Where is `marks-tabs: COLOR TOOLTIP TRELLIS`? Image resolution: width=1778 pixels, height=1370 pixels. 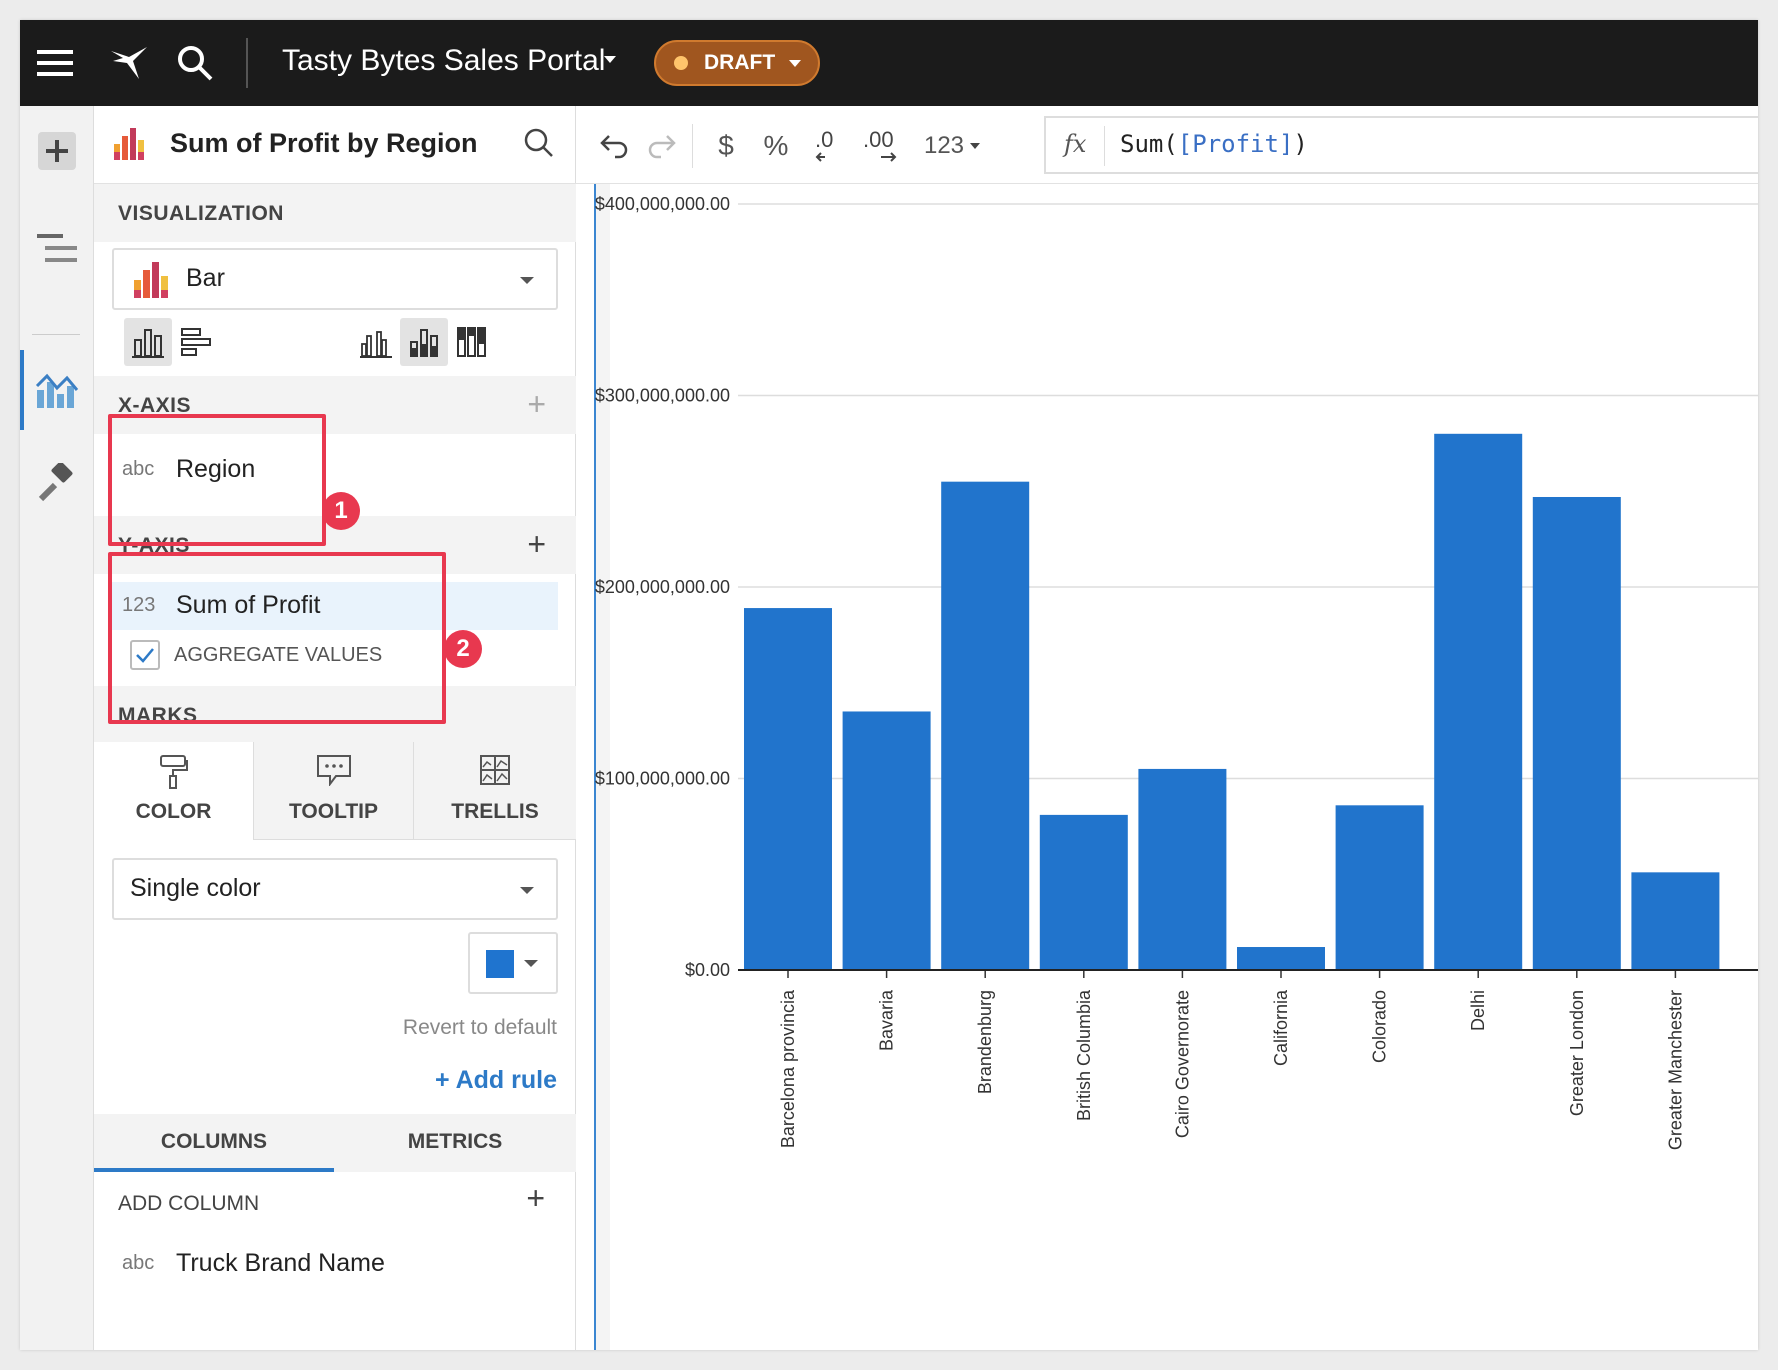
marks-tabs: COLOR TOOLTIP TRELLIS is located at coordinates (335, 791).